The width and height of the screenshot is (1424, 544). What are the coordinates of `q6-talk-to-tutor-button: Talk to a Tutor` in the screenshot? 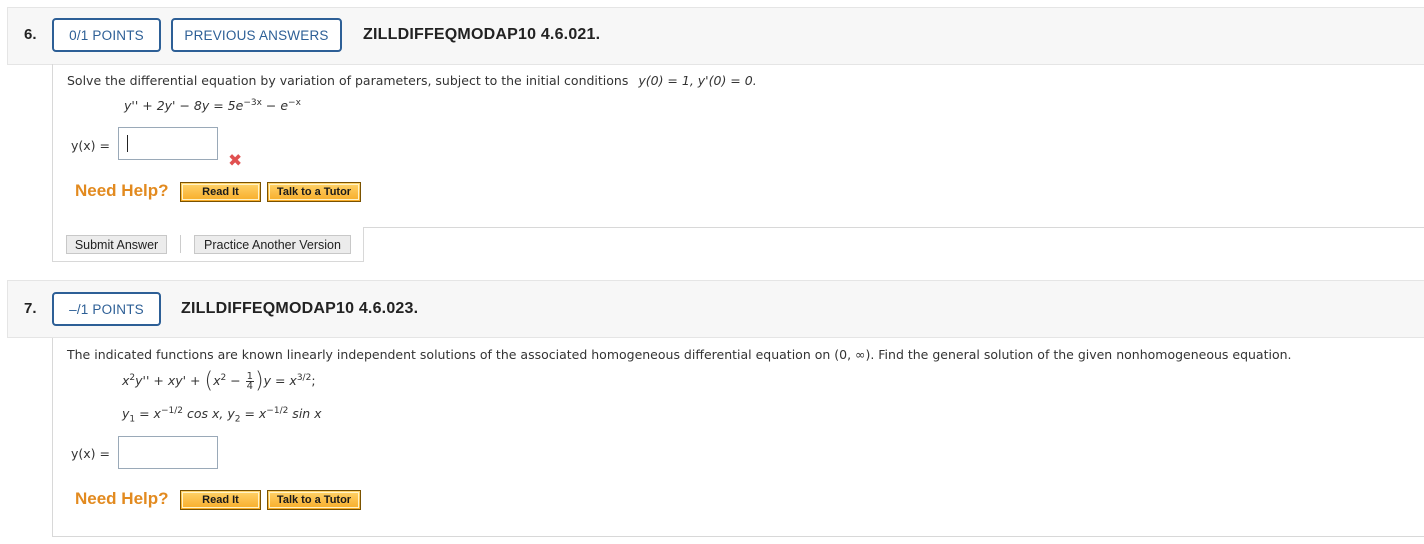 It's located at (314, 192).